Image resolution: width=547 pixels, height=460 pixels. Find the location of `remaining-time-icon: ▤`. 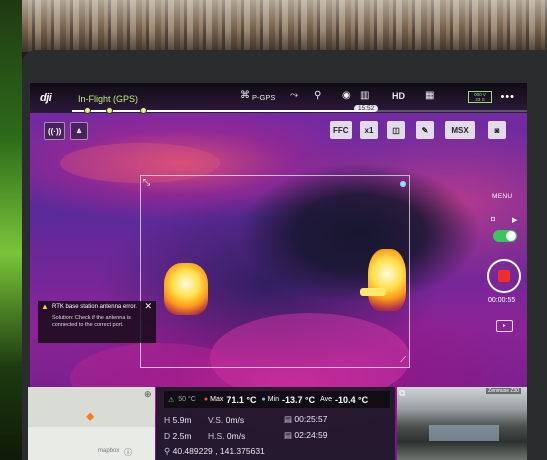

remaining-time-icon: ▤ is located at coordinates (288, 435).